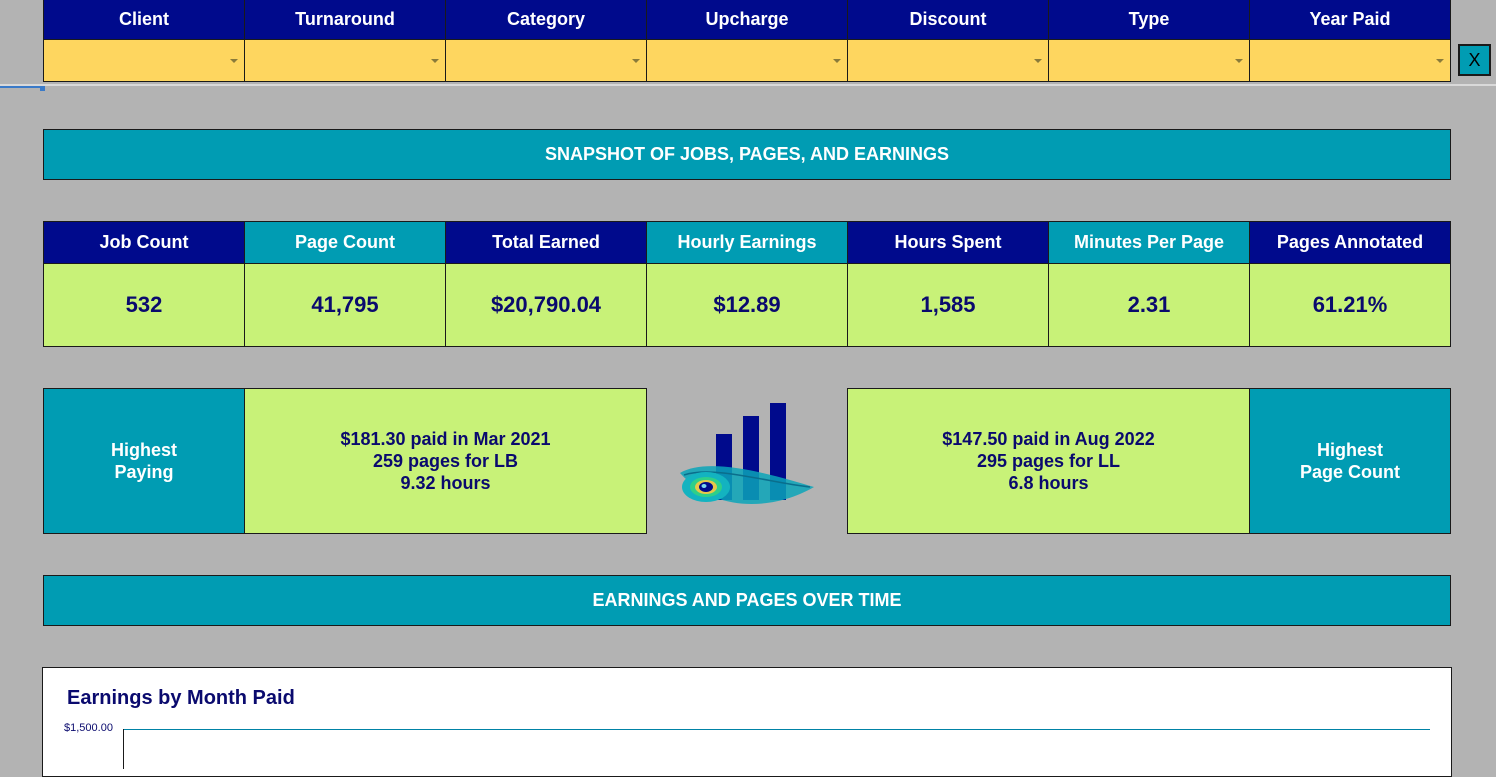 The height and width of the screenshot is (777, 1496). I want to click on kpi-page-count-value: 41,795, so click(345, 305).